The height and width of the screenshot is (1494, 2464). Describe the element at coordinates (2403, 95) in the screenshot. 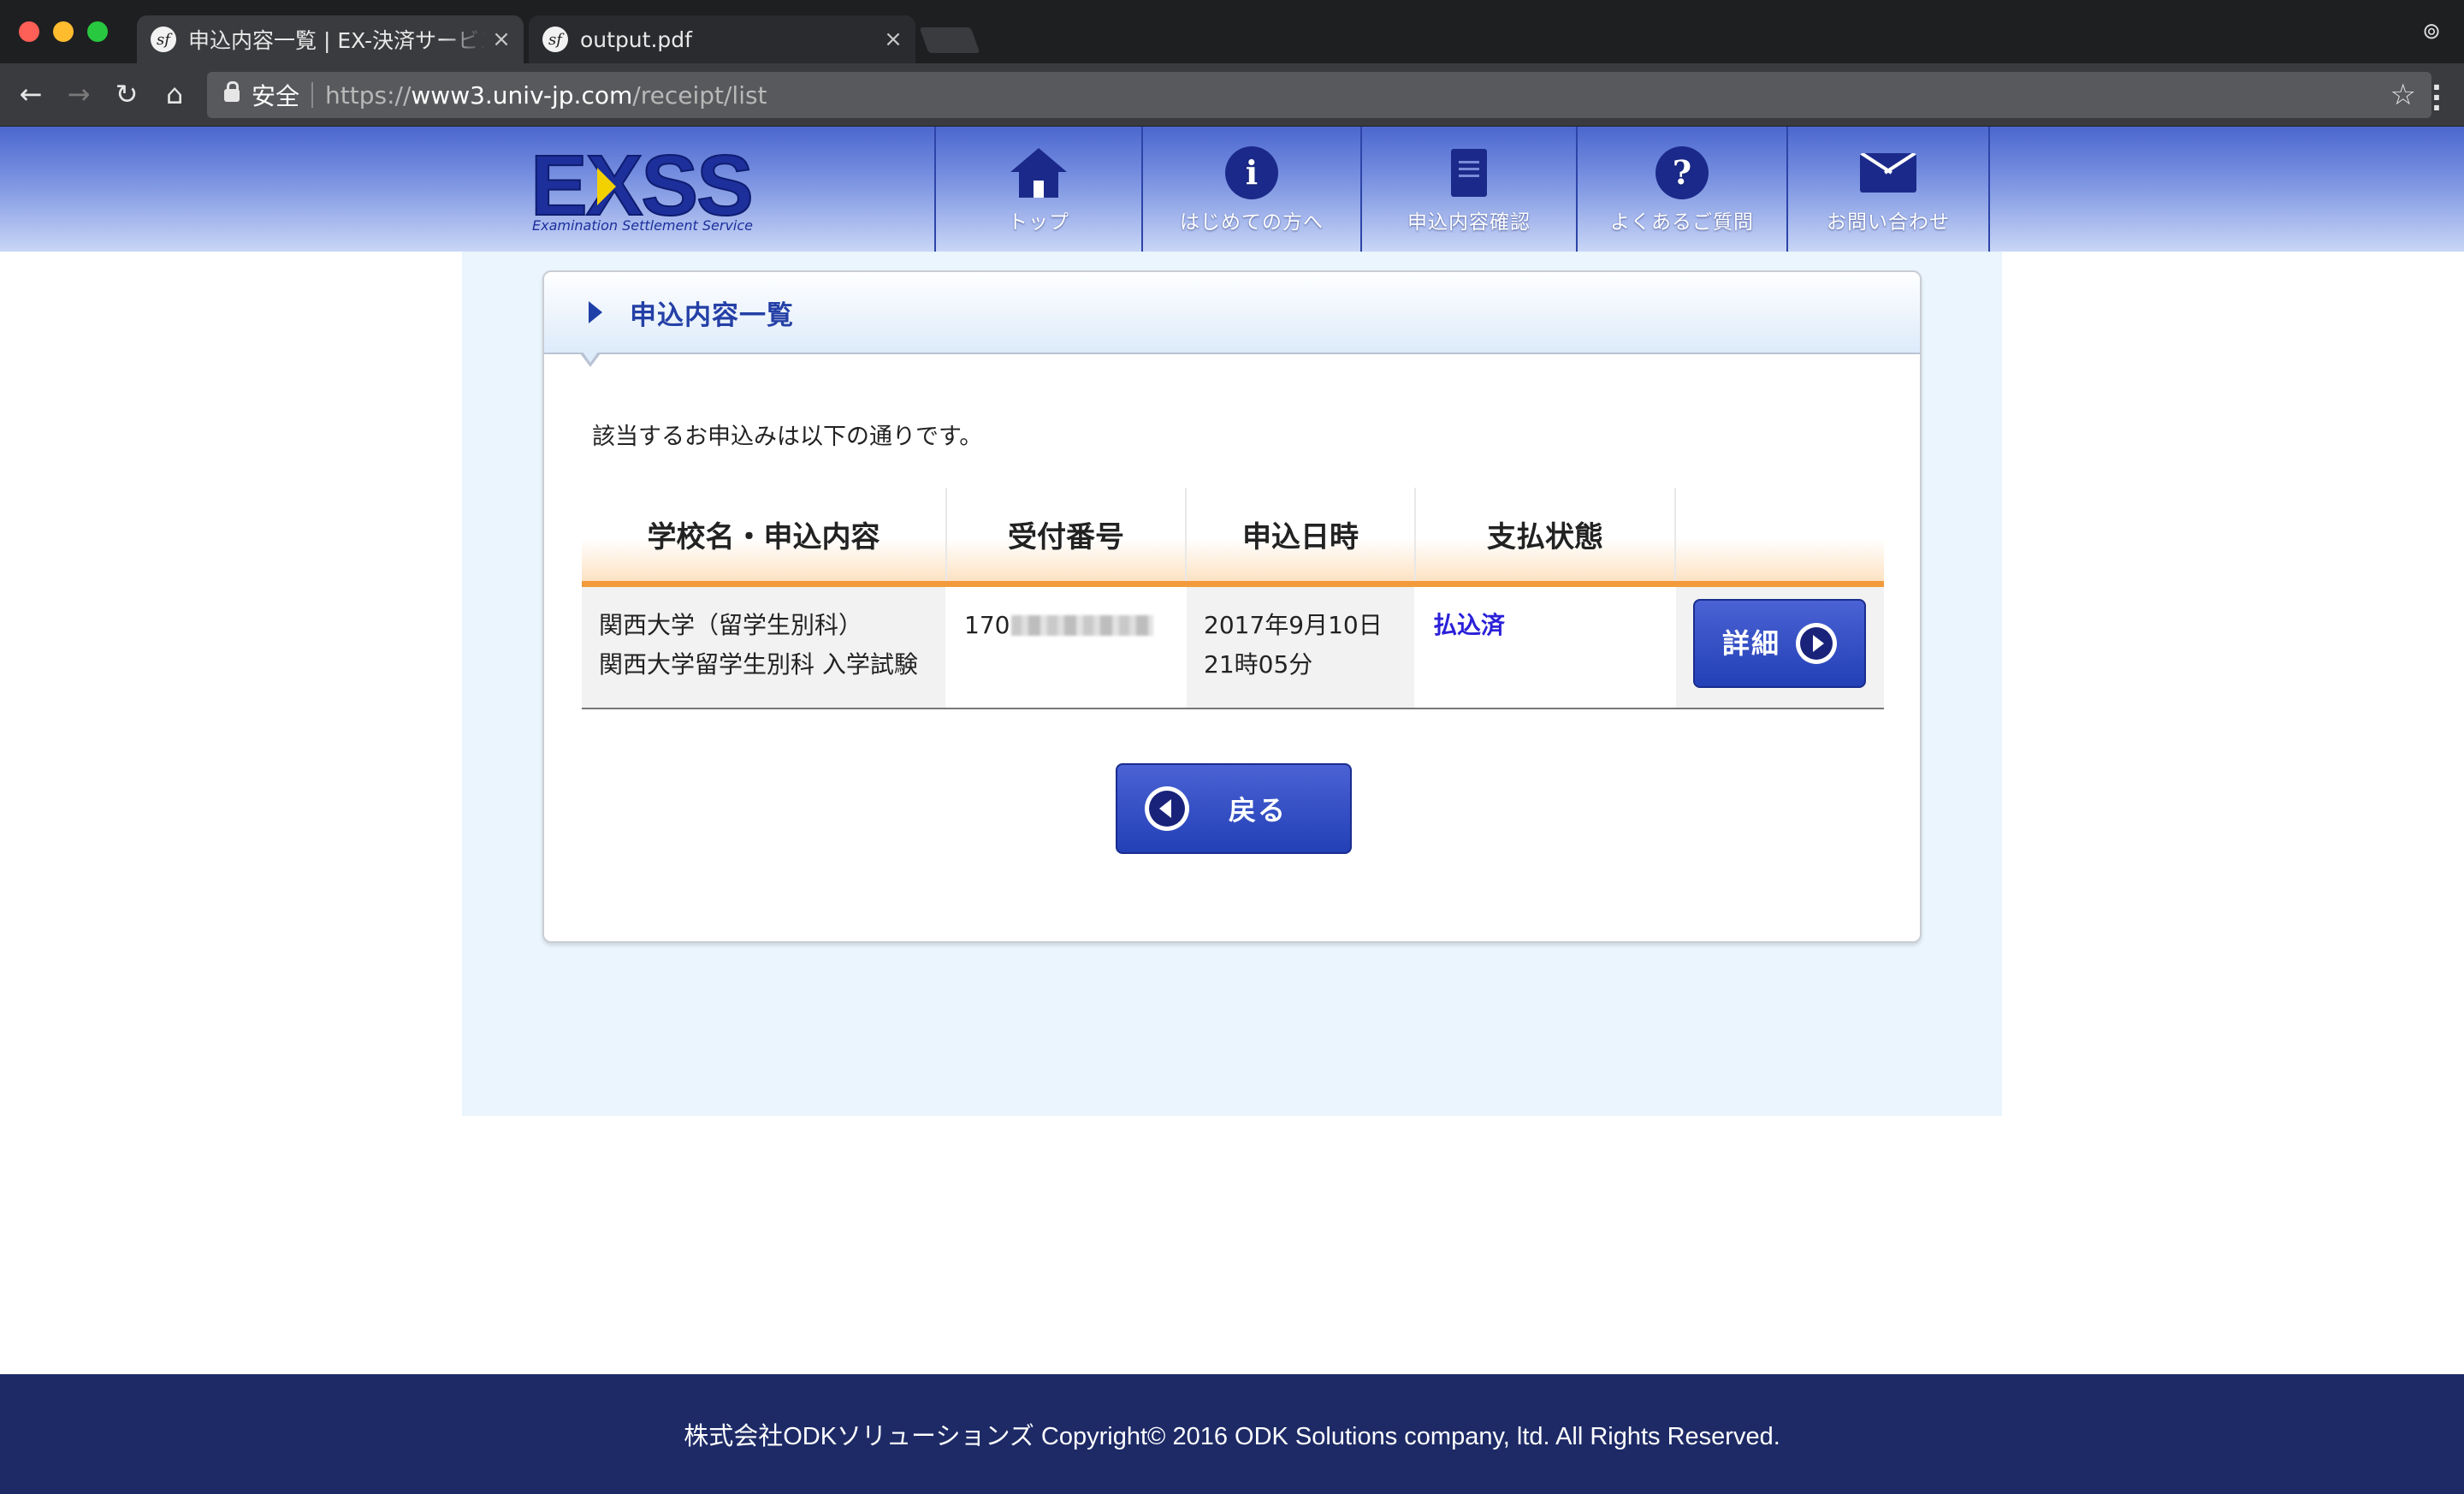

I see `star-icon: ☆` at that location.